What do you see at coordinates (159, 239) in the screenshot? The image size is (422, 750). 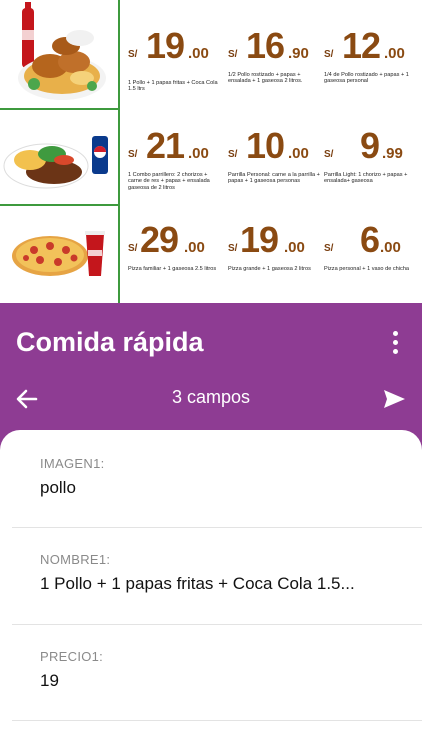 I see `price-integer: 29` at bounding box center [159, 239].